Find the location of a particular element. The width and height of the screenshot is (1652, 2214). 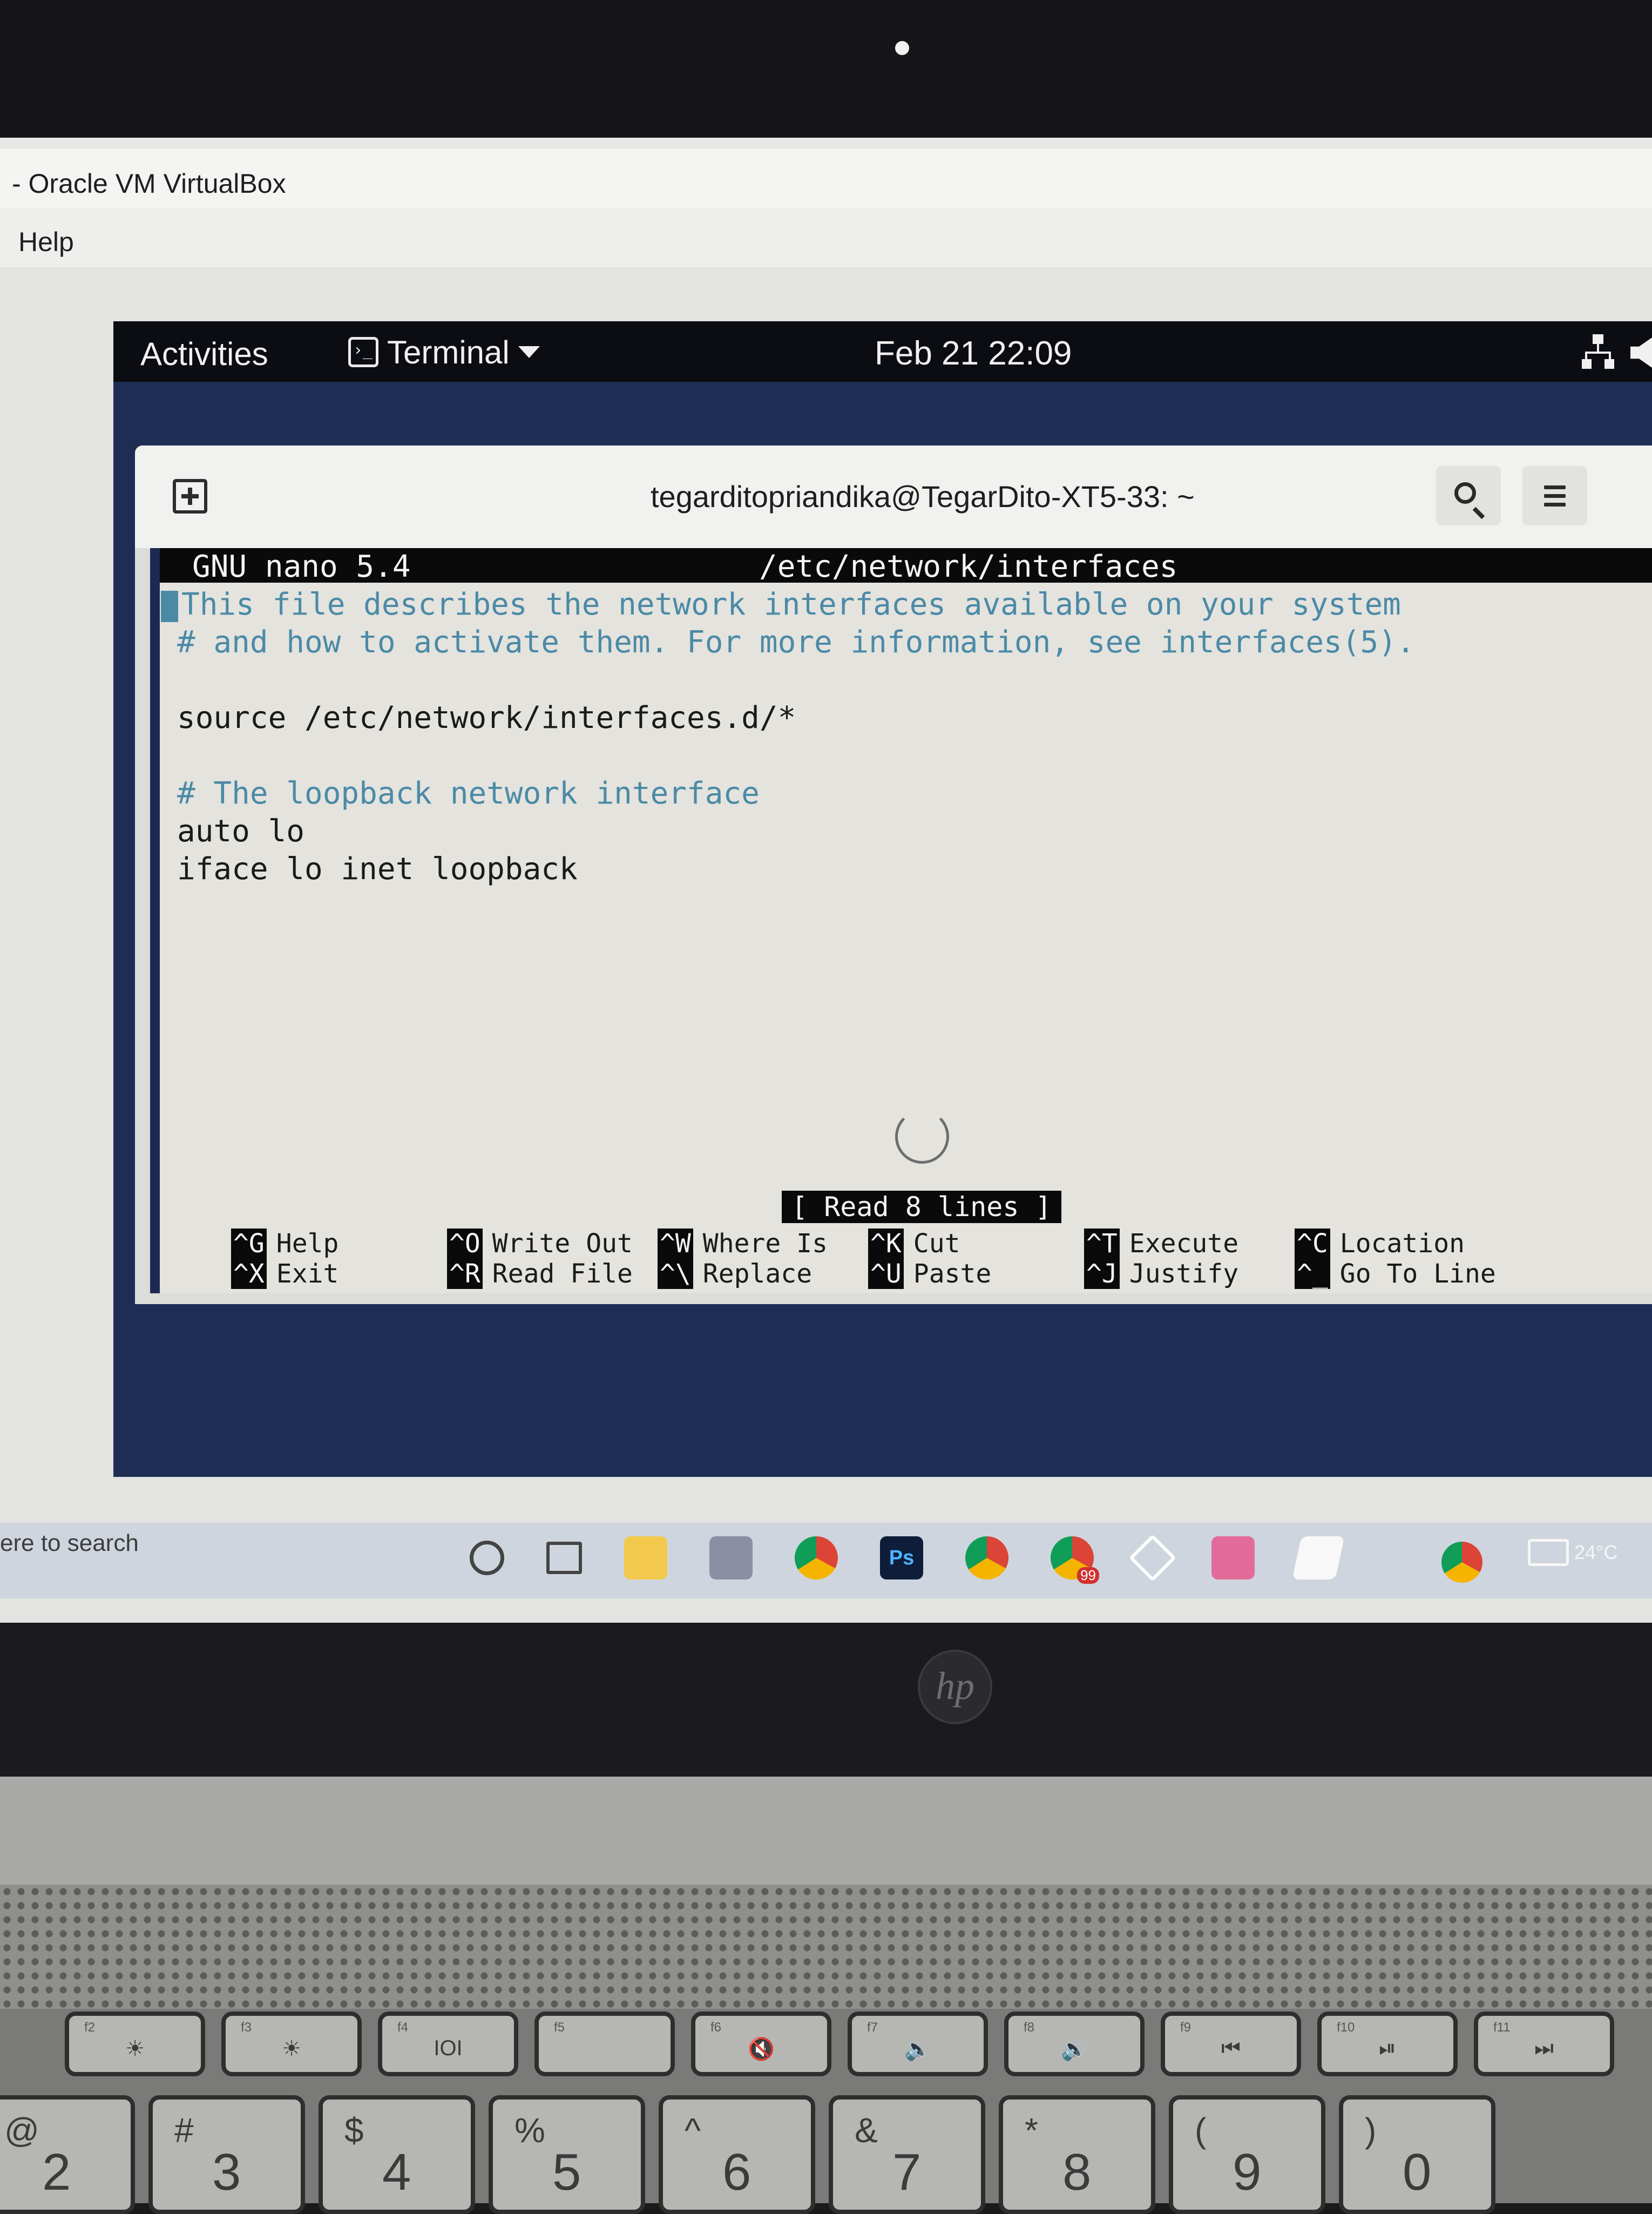

number-key-digit: 4 is located at coordinates (396, 2172).